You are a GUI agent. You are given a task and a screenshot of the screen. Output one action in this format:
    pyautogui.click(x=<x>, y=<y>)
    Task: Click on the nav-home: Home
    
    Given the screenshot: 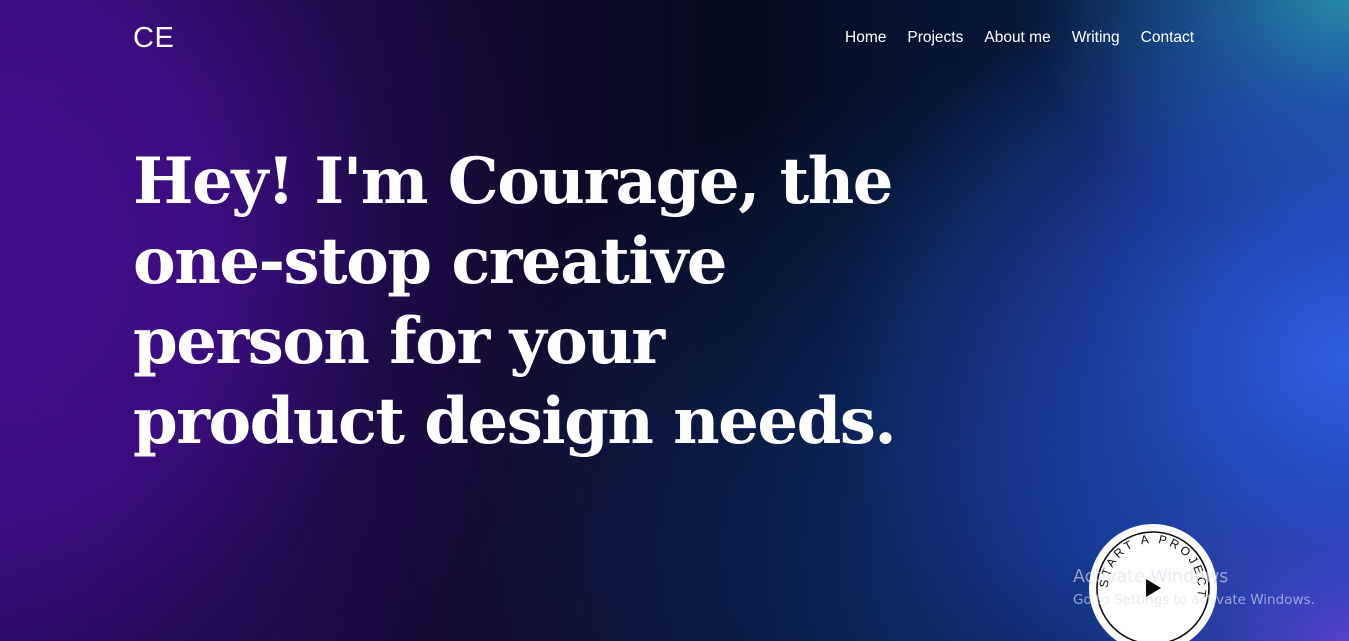 What is the action you would take?
    pyautogui.click(x=865, y=38)
    